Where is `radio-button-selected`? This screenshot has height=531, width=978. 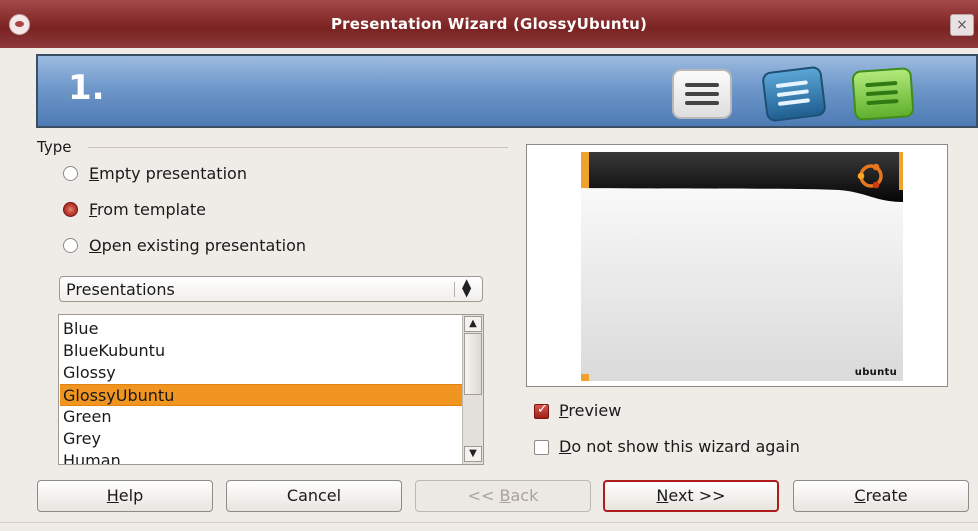
radio-button-selected is located at coordinates (70, 209).